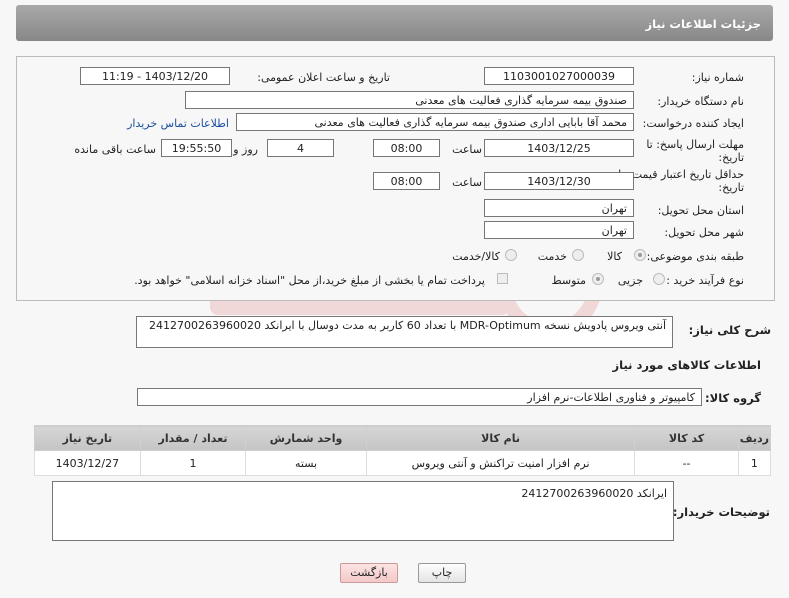 The image size is (789, 598). What do you see at coordinates (568, 280) in the screenshot?
I see `process-option-medium: متوسط` at bounding box center [568, 280].